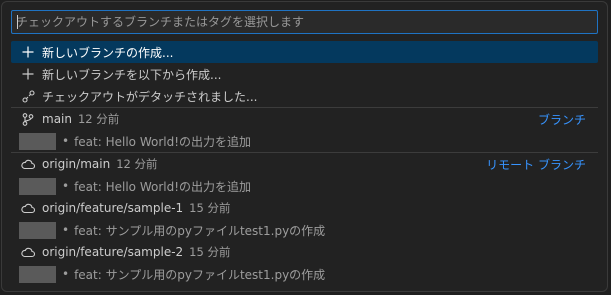 The height and width of the screenshot is (295, 611). Describe the element at coordinates (76, 164) in the screenshot. I see `branch-name: origin/main` at that location.